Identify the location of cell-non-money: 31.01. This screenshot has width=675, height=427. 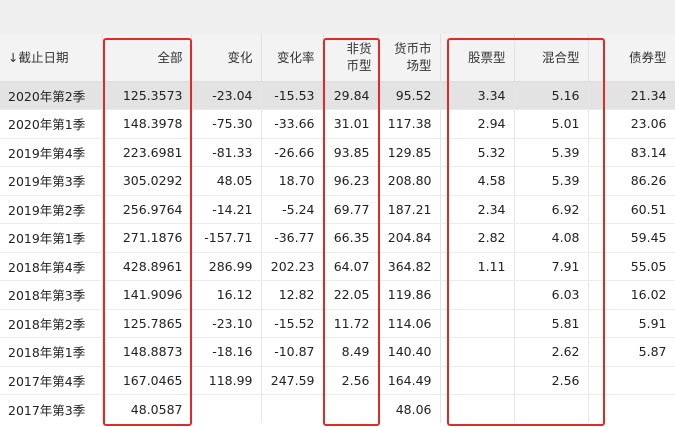
(351, 124).